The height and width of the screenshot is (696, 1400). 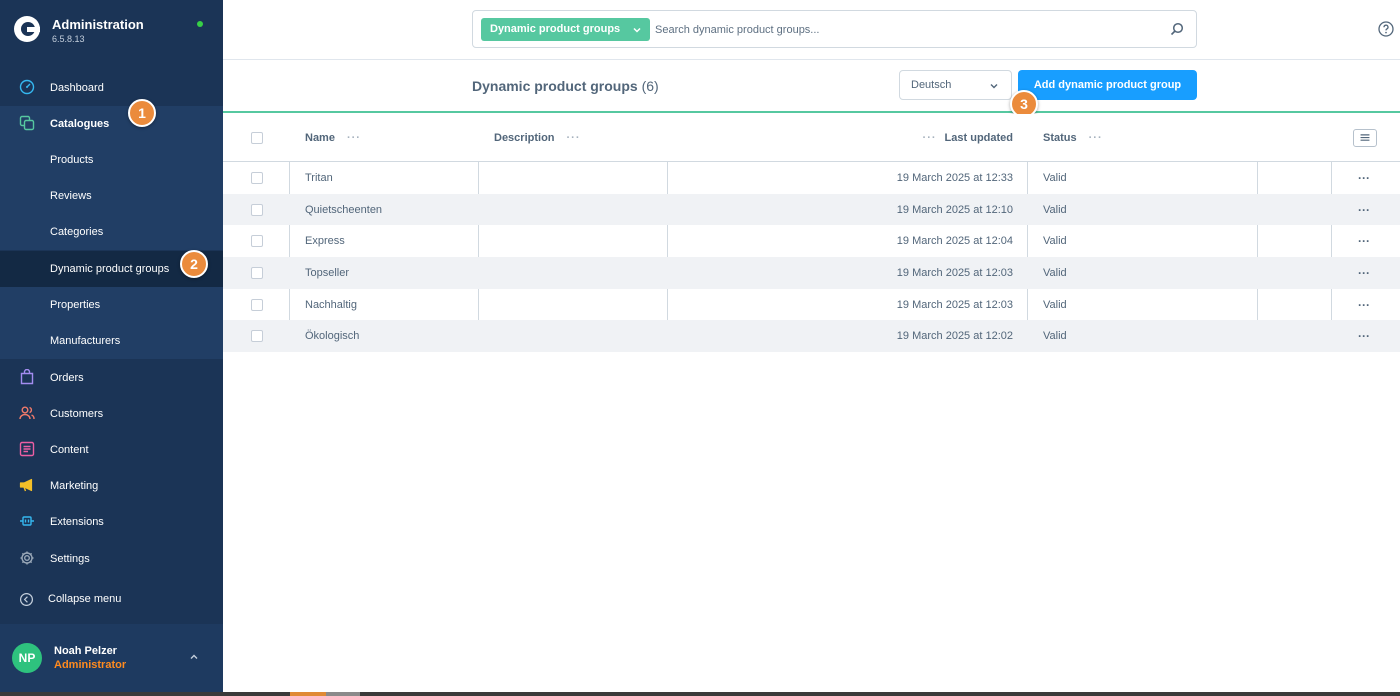 I want to click on taskbar-strip, so click(x=700, y=694).